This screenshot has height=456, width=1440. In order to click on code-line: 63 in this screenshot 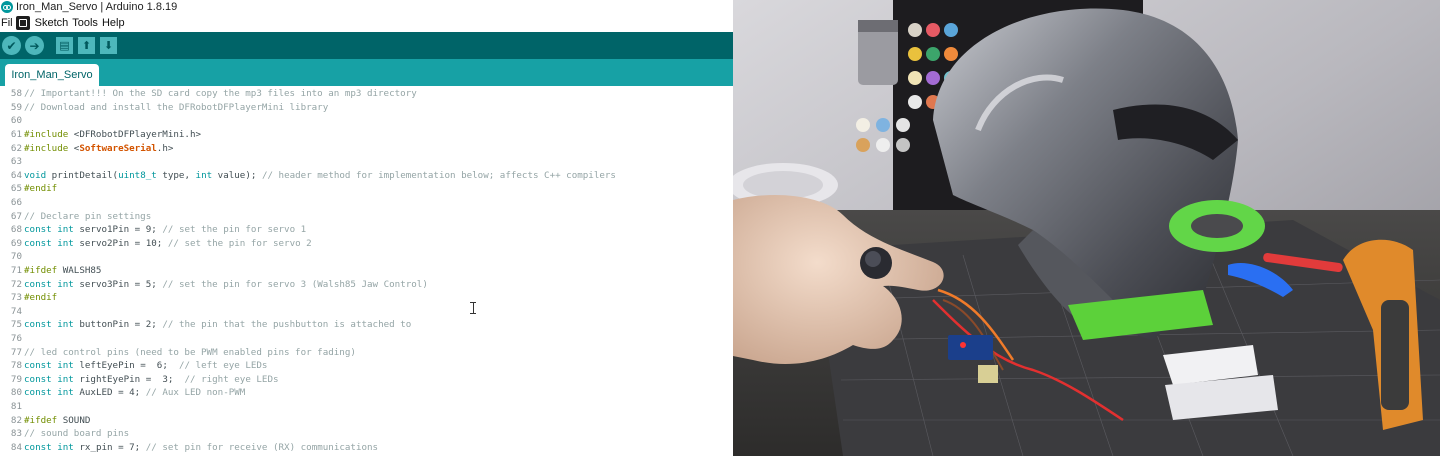, I will do `click(12, 162)`.